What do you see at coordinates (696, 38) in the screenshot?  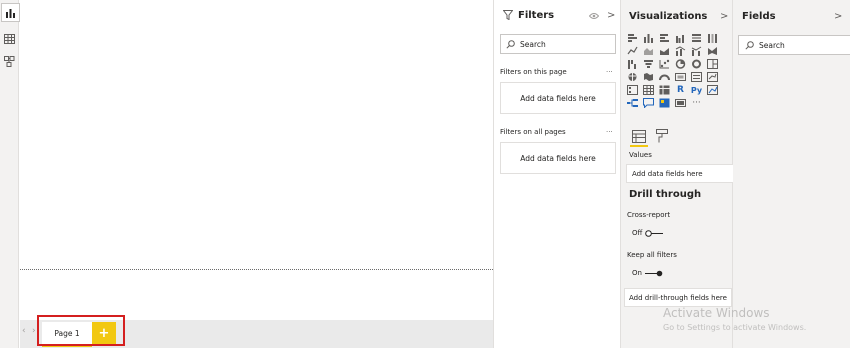 I see `100-percent-bar-chart-icon` at bounding box center [696, 38].